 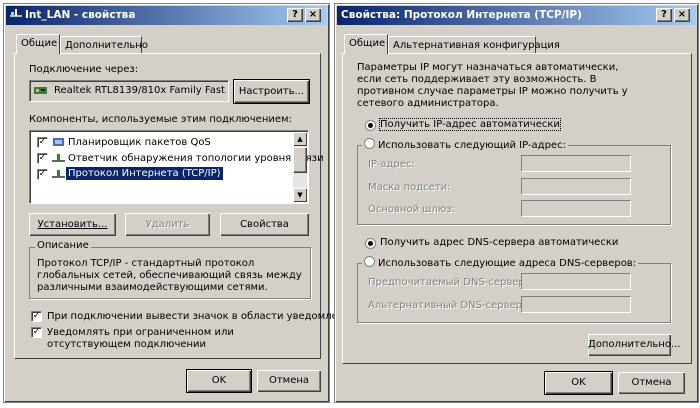 I want to click on right-title-bar: Свойства: Протокол Интернета (TCP/IP), so click(x=516, y=15).